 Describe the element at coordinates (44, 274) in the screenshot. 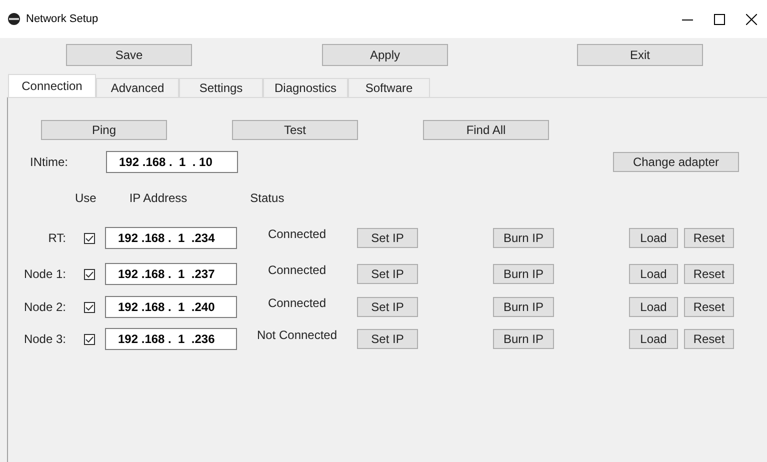

I see `row-label: Node 1:` at that location.